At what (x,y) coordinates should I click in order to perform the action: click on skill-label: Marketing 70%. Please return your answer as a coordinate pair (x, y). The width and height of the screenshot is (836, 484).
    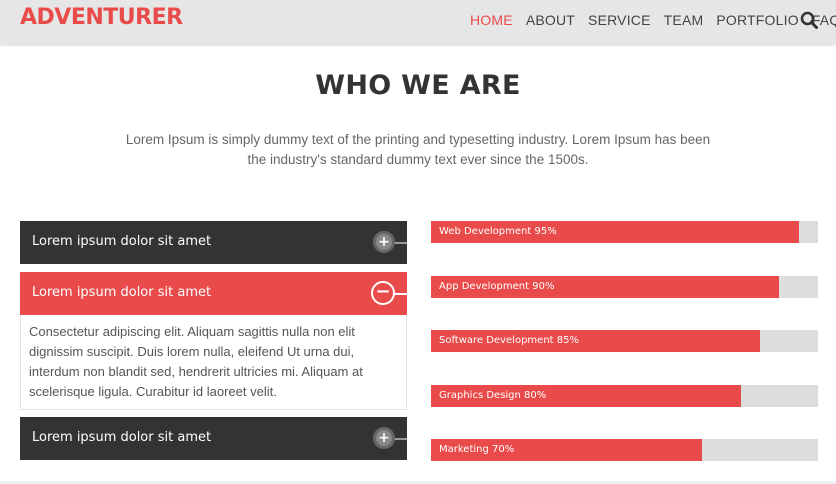
    Looking at the image, I should click on (477, 449).